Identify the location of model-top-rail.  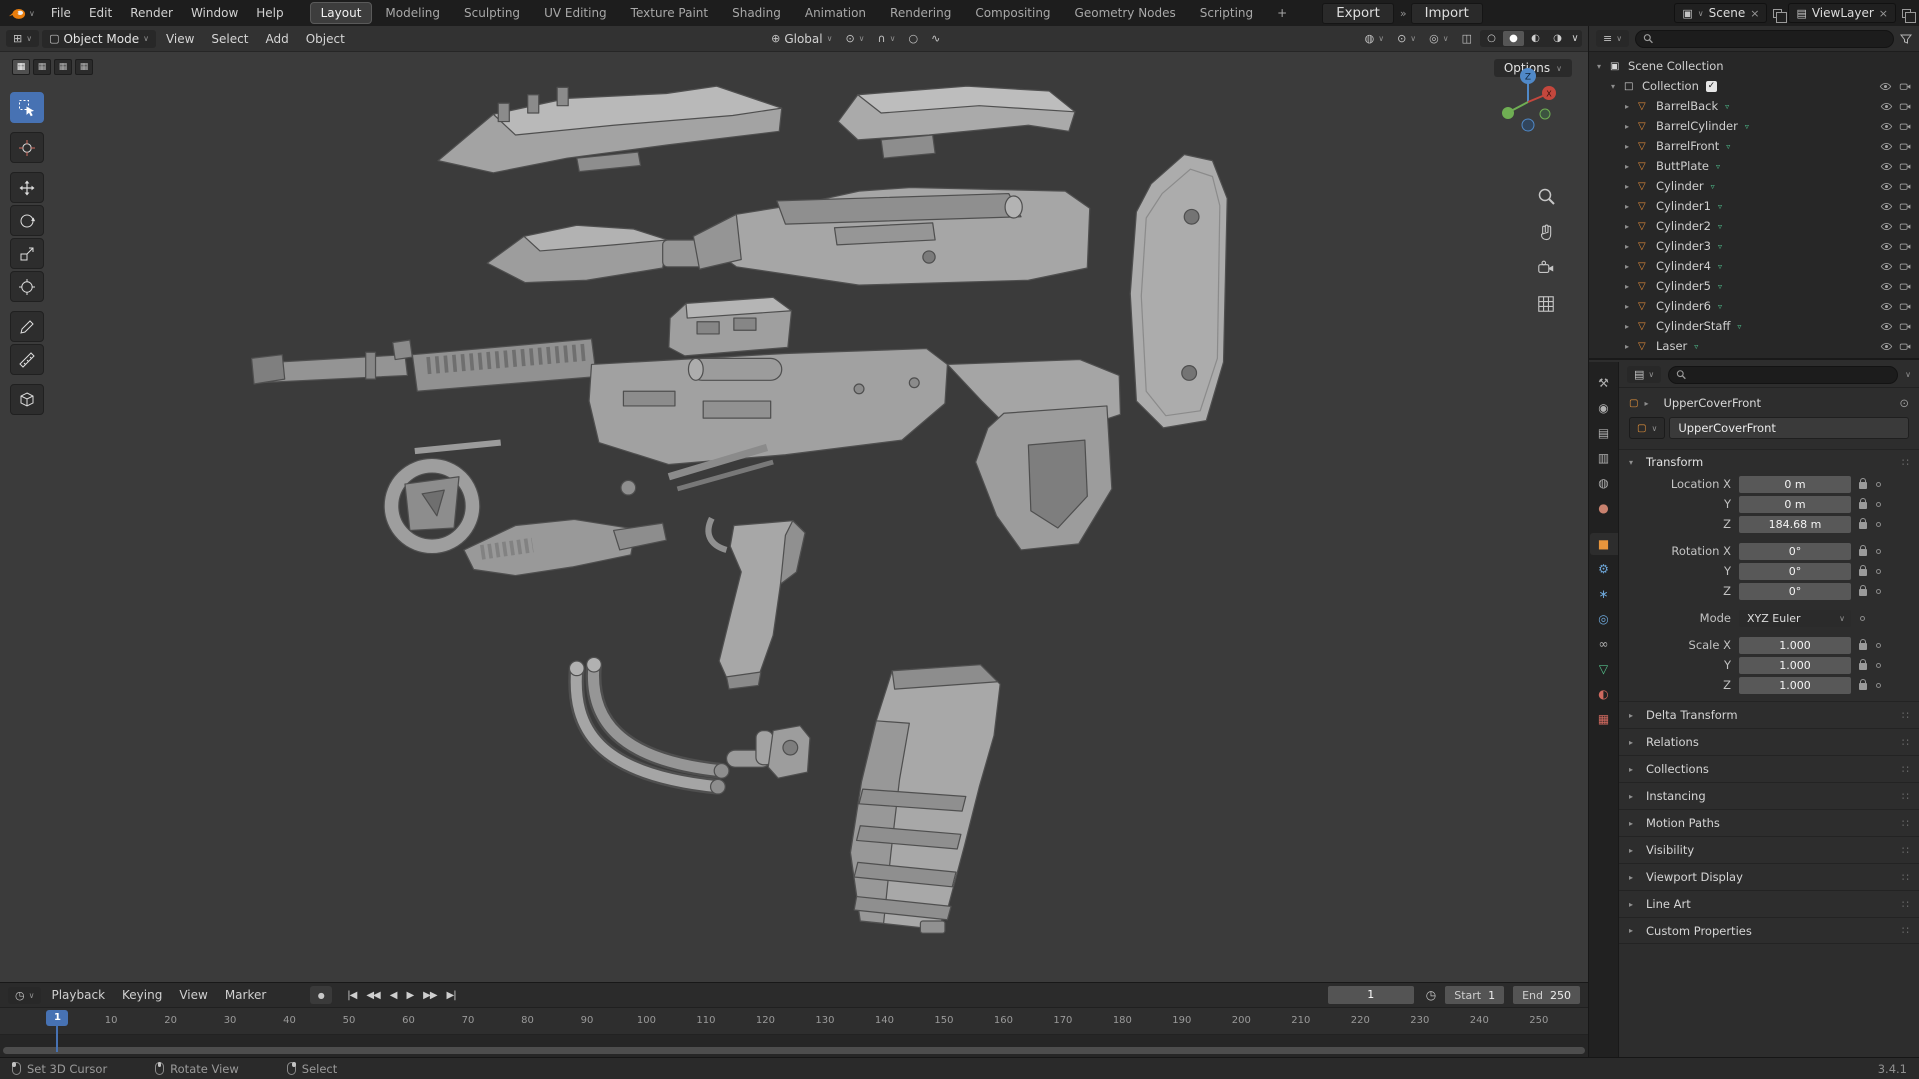
(610, 129).